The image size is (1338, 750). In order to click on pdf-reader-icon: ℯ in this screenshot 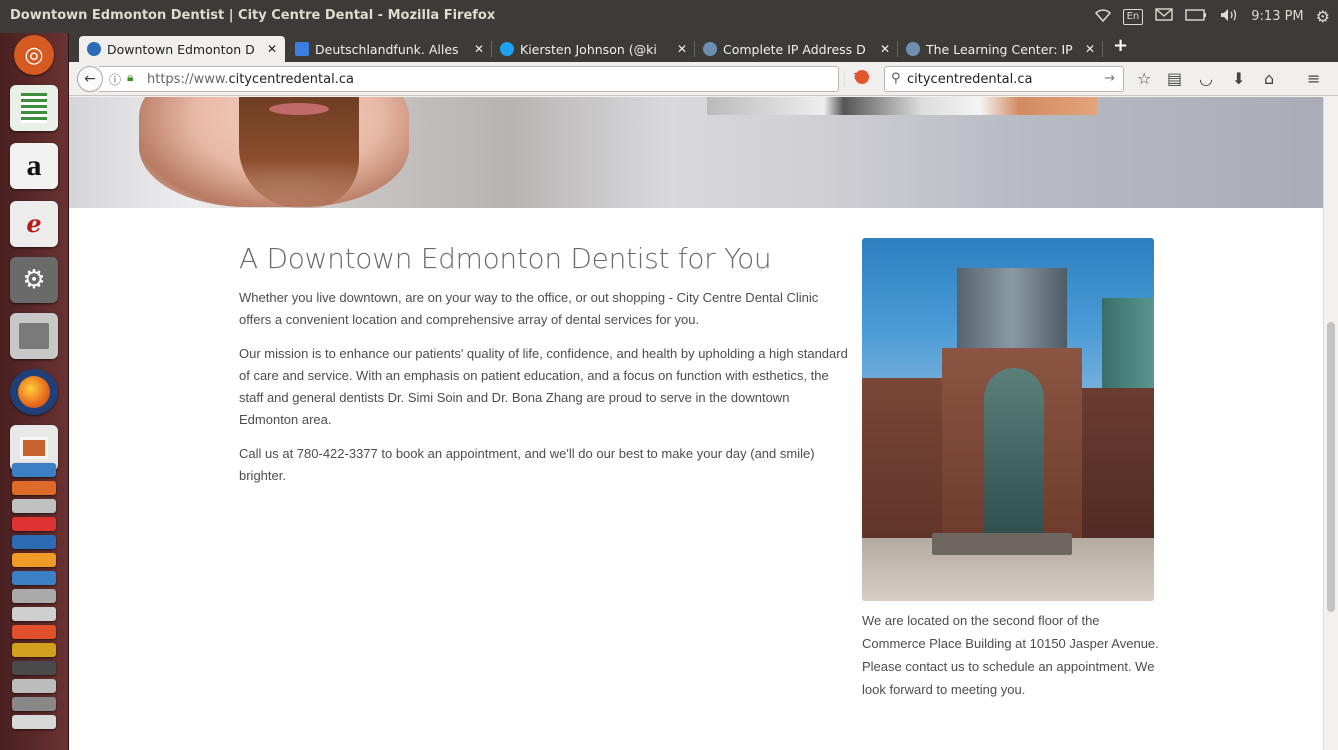, I will do `click(34, 224)`.